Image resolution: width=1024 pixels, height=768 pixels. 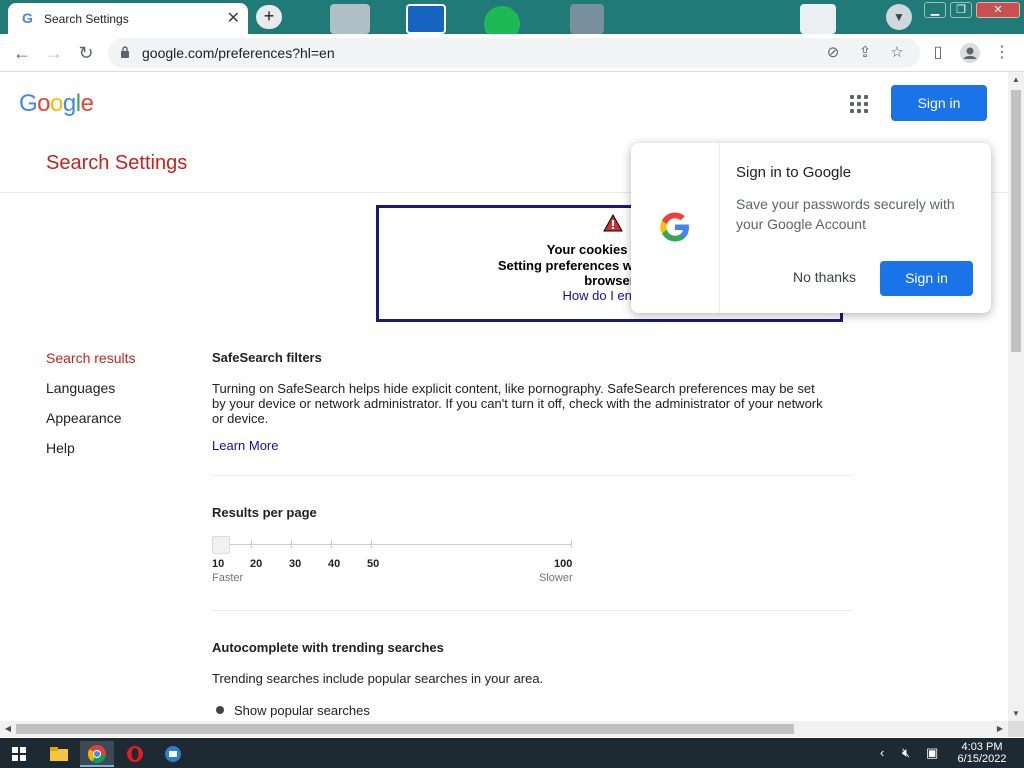 I want to click on taskbar-clock: 4:03 PM 6/15/2022, so click(x=982, y=753).